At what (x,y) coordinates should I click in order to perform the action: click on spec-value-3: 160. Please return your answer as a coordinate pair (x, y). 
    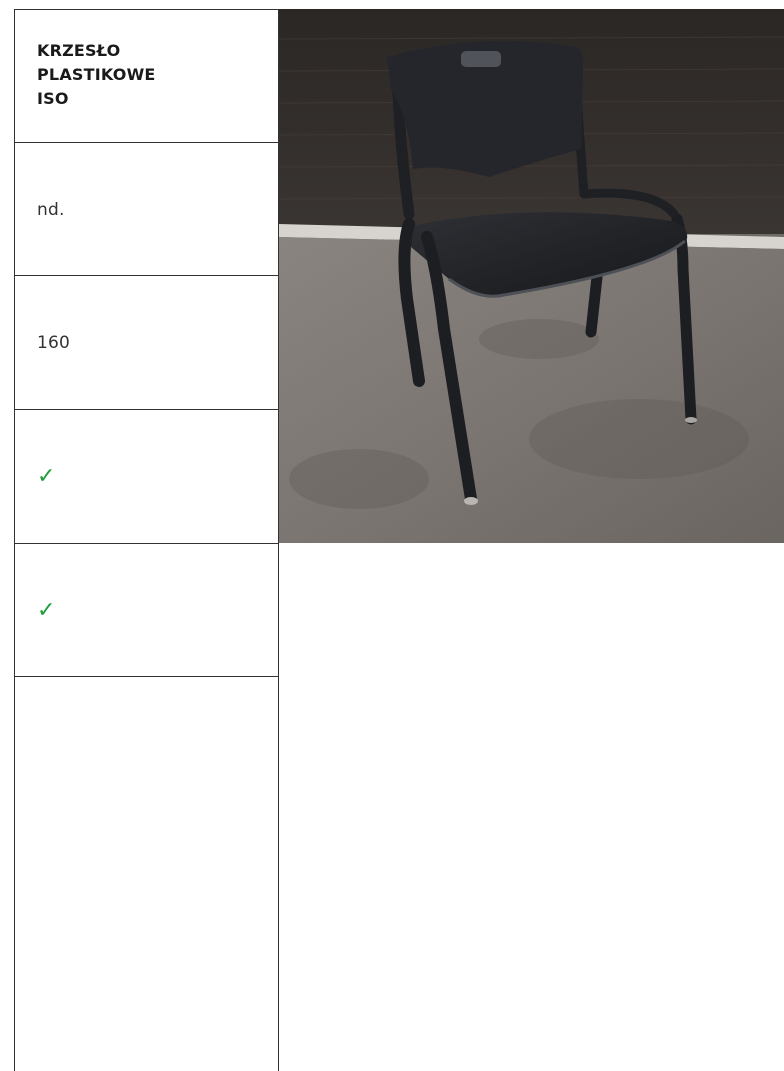
    Looking at the image, I should click on (54, 342).